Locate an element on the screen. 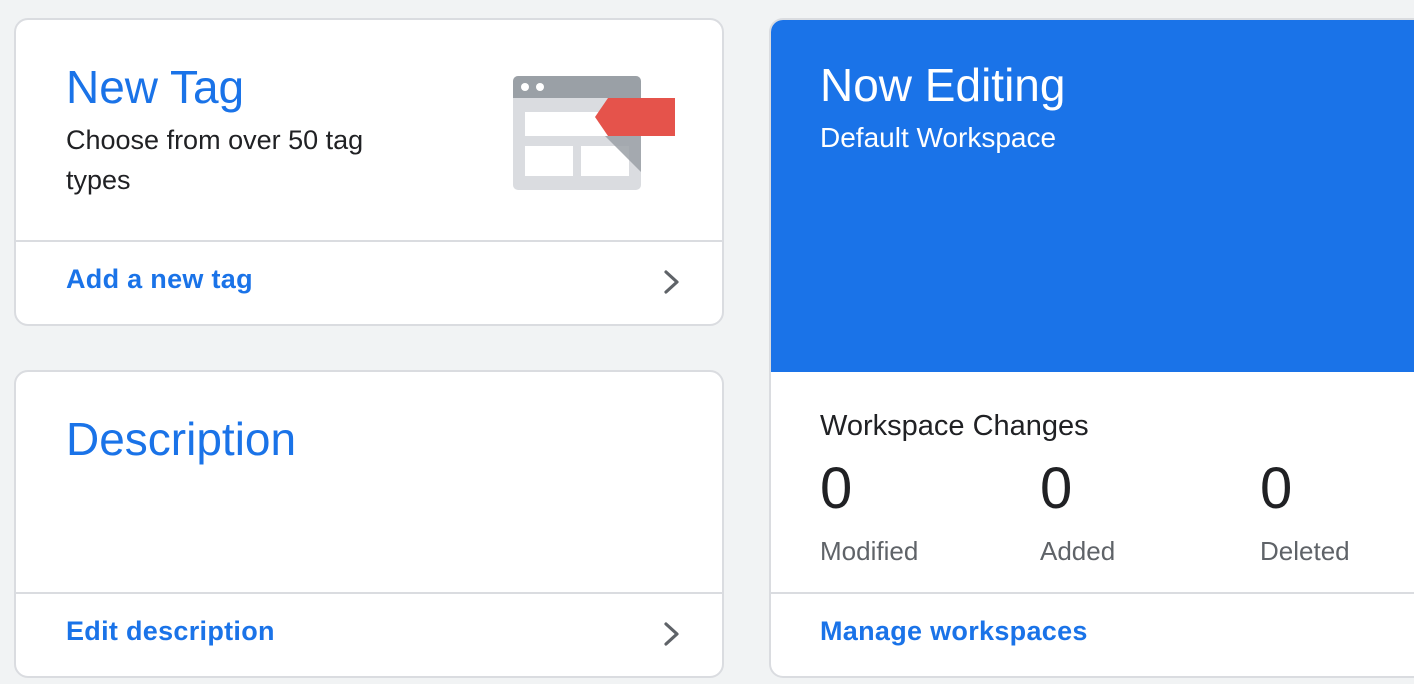 The image size is (1414, 684). stat-added-label: Added is located at coordinates (1078, 551).